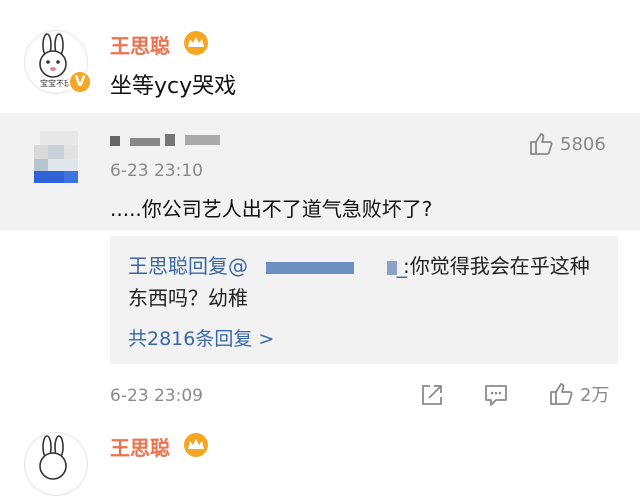 Image resolution: width=640 pixels, height=496 pixels. Describe the element at coordinates (578, 394) in the screenshot. I see `post-like-button: 2万` at that location.